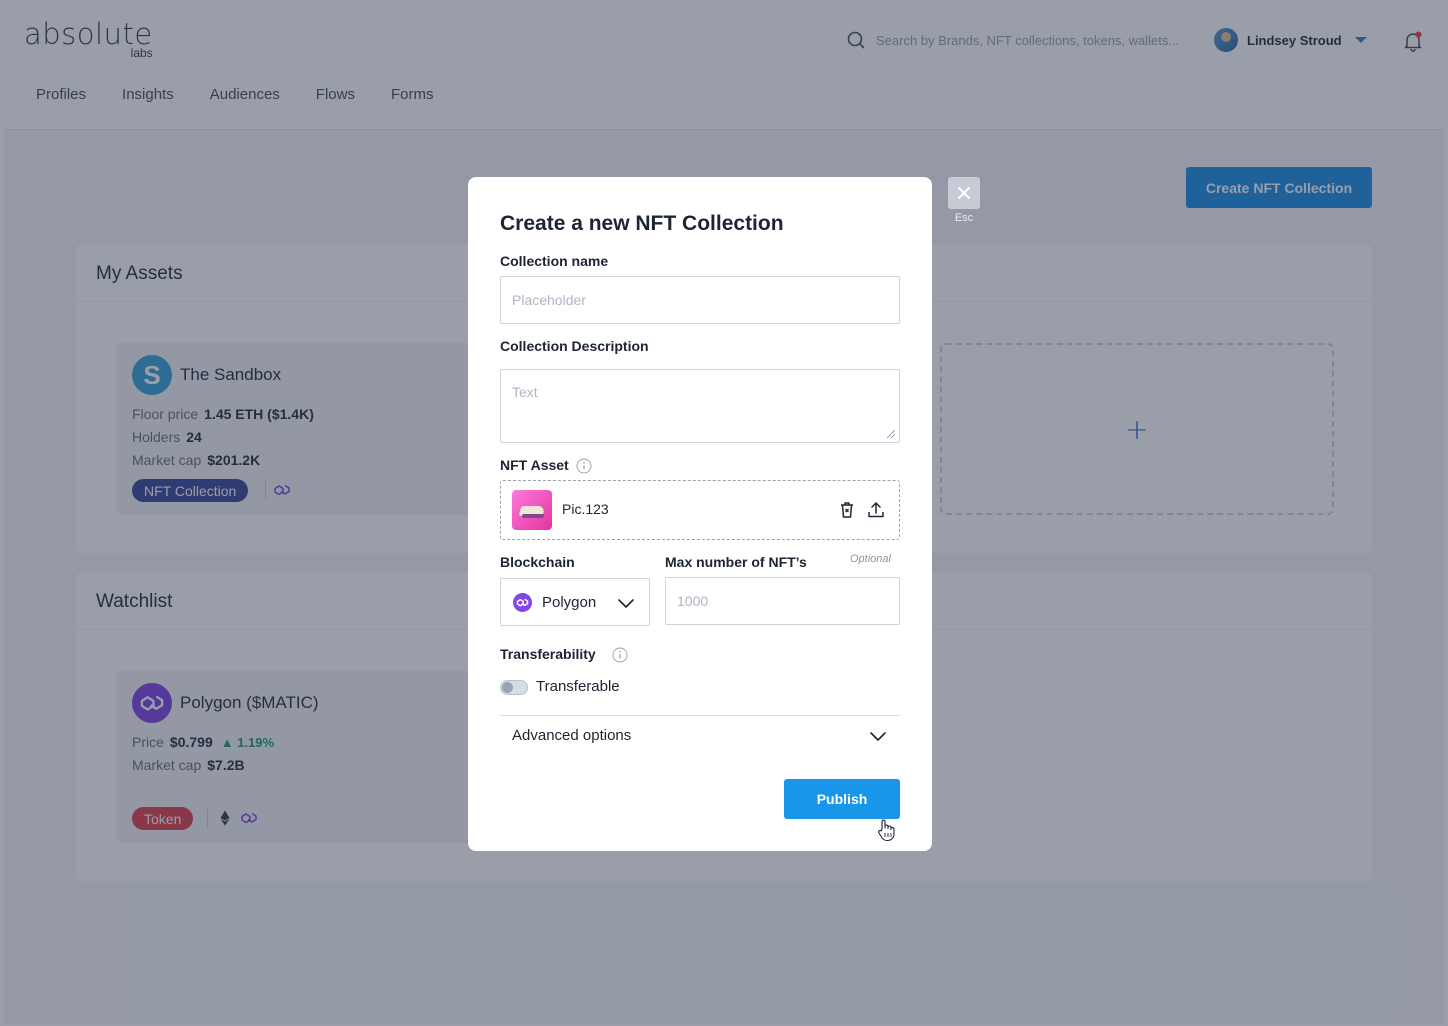 This screenshot has height=1026, width=1448. Describe the element at coordinates (578, 686) in the screenshot. I see `transferable-toggle-label: Transferable` at that location.